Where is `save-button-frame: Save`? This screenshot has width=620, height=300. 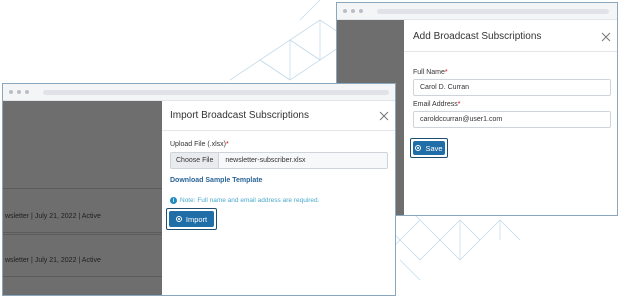
save-button-frame: Save is located at coordinates (429, 148).